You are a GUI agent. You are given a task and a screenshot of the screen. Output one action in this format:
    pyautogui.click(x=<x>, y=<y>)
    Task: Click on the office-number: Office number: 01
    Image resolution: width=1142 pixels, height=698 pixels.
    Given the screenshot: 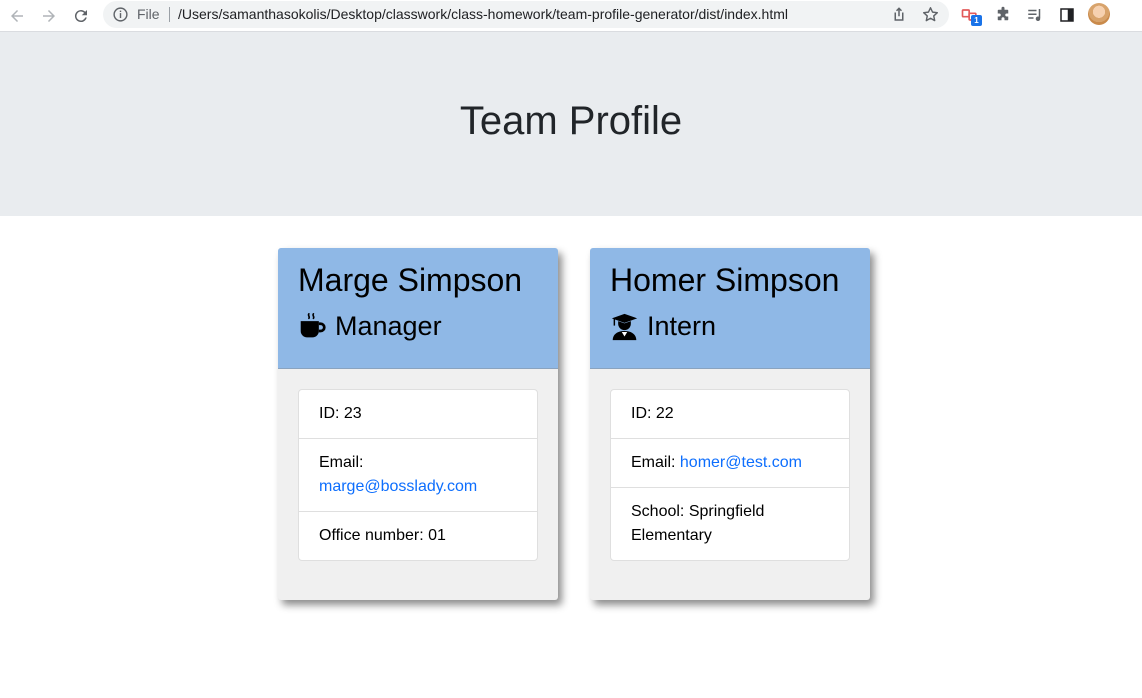 What is the action you would take?
    pyautogui.click(x=418, y=535)
    